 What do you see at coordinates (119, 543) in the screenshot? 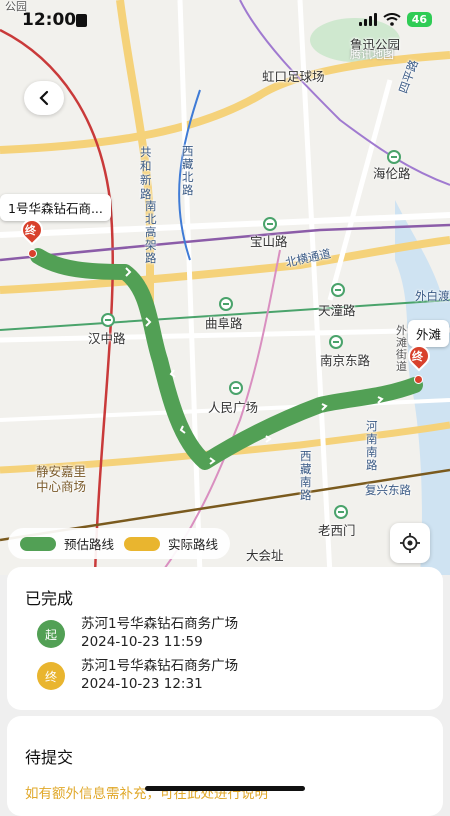
I see `route-legend: 预估路线 实际路线` at bounding box center [119, 543].